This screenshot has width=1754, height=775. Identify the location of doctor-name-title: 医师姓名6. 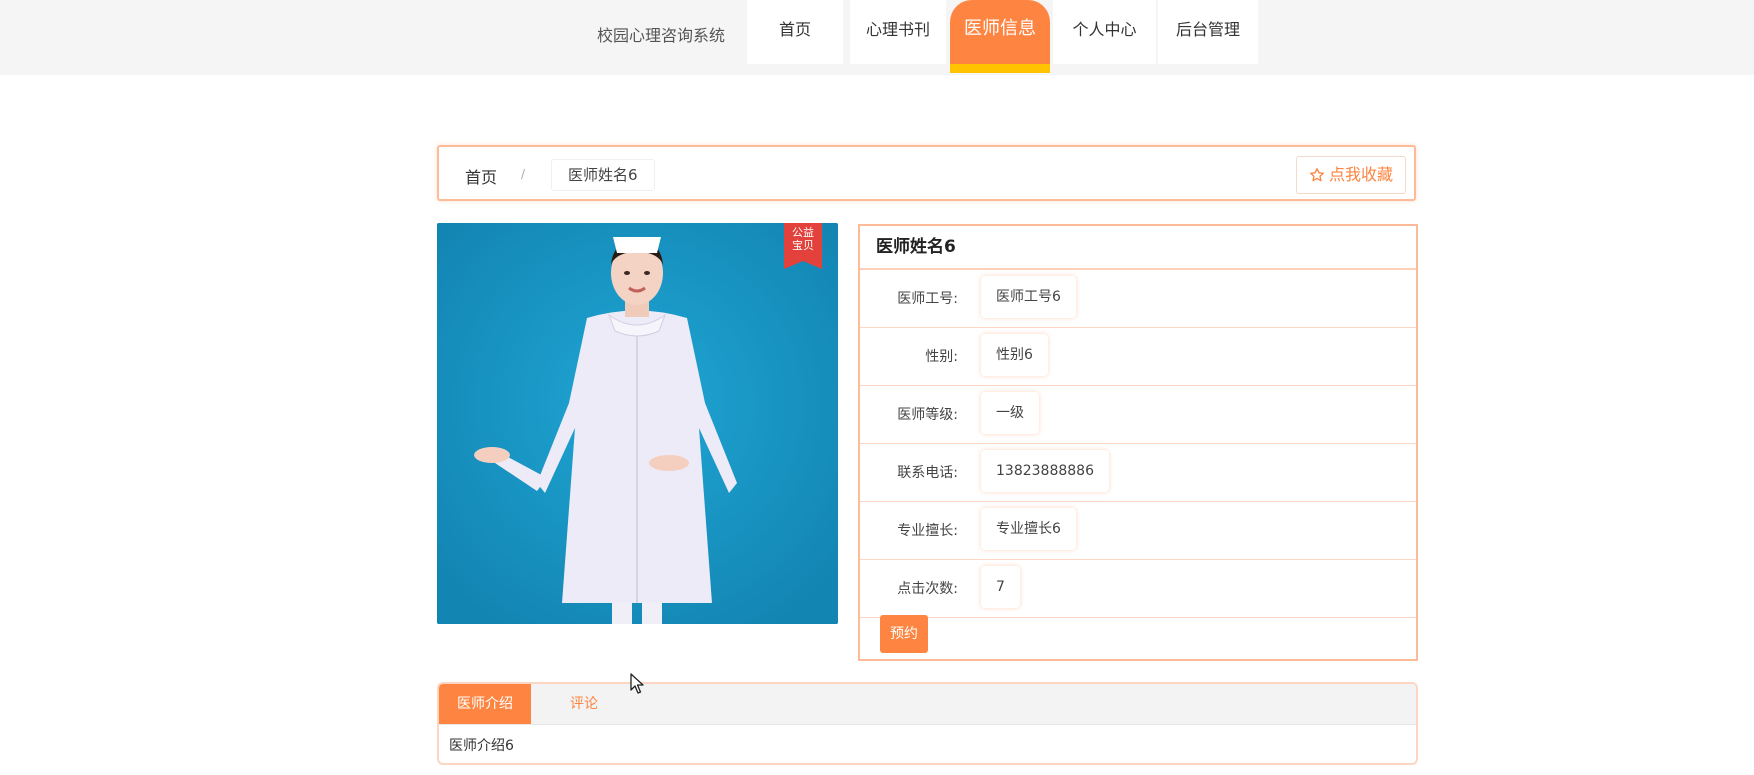
(1138, 248).